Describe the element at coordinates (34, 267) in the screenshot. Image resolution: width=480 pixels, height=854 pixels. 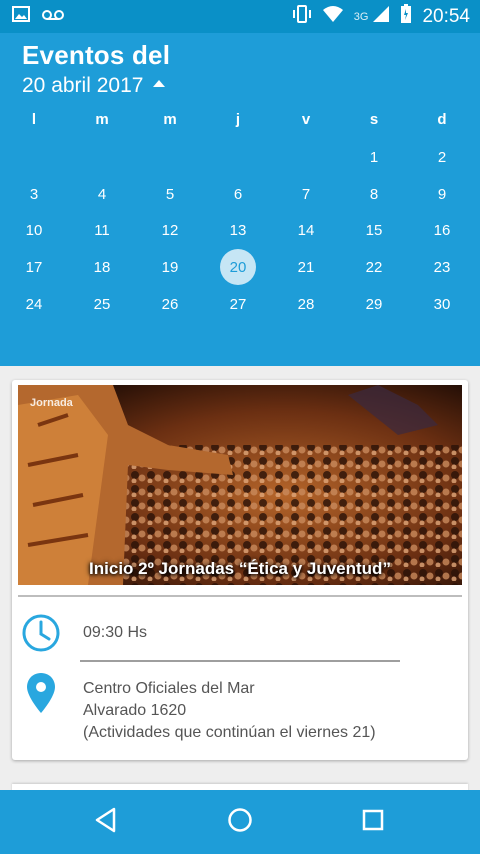
I see `calendar-day: 17` at that location.